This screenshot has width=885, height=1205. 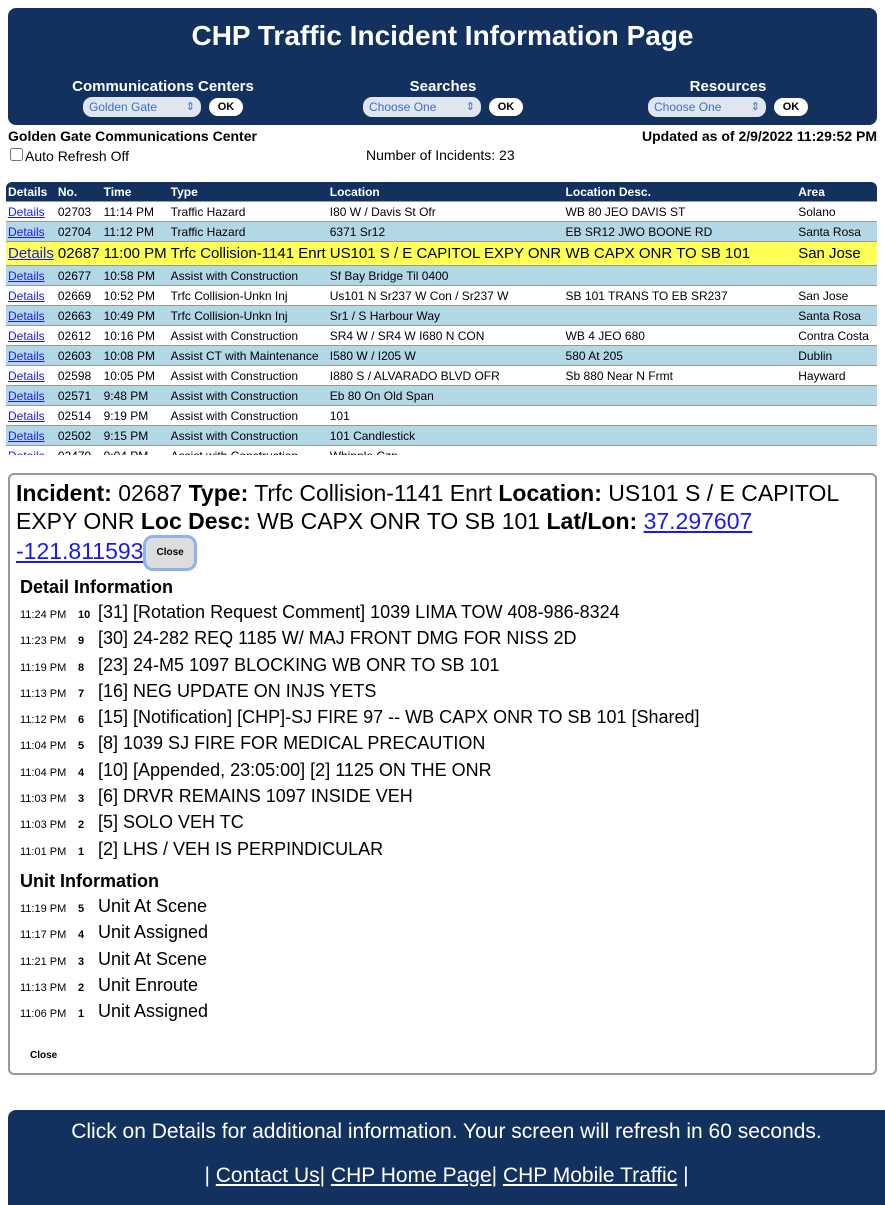 What do you see at coordinates (411, 1175) in the screenshot?
I see `chp-home-link: CHP Home Page` at bounding box center [411, 1175].